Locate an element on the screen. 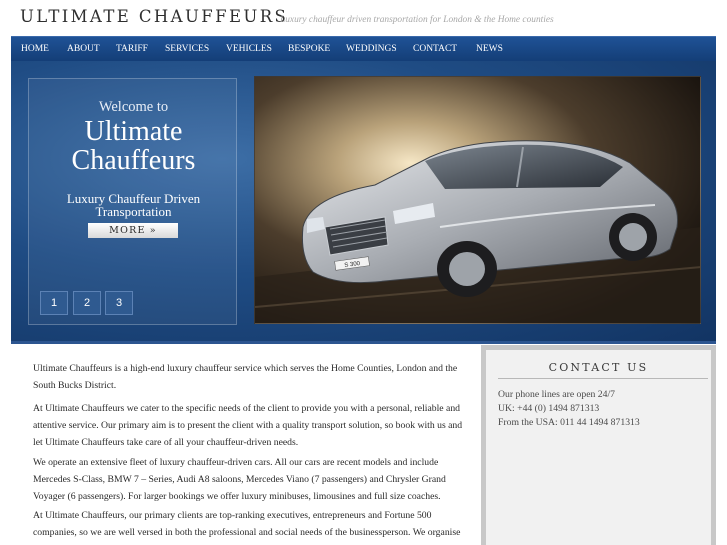 This screenshot has height=545, width=727. nav-item-tariff: TARIFF is located at coordinates (132, 49).